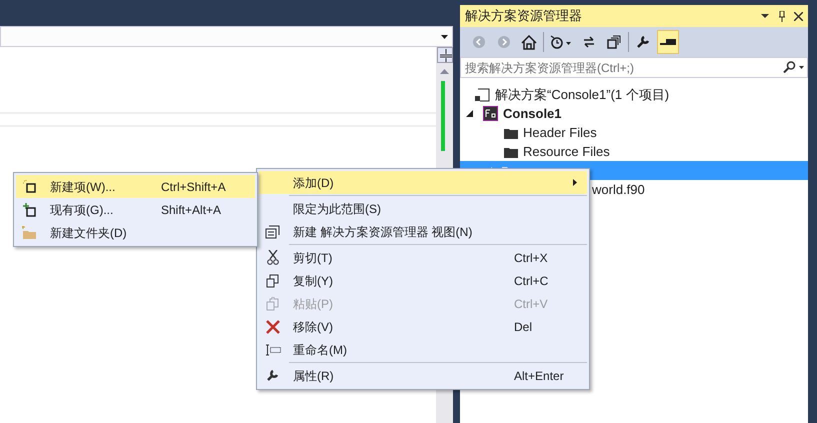  What do you see at coordinates (313, 183) in the screenshot?
I see `menu-item-label: 添加(D)` at bounding box center [313, 183].